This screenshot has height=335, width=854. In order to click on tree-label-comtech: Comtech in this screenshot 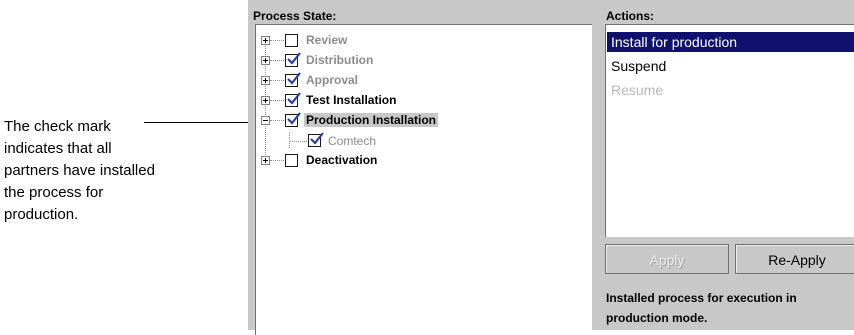, I will do `click(352, 141)`.